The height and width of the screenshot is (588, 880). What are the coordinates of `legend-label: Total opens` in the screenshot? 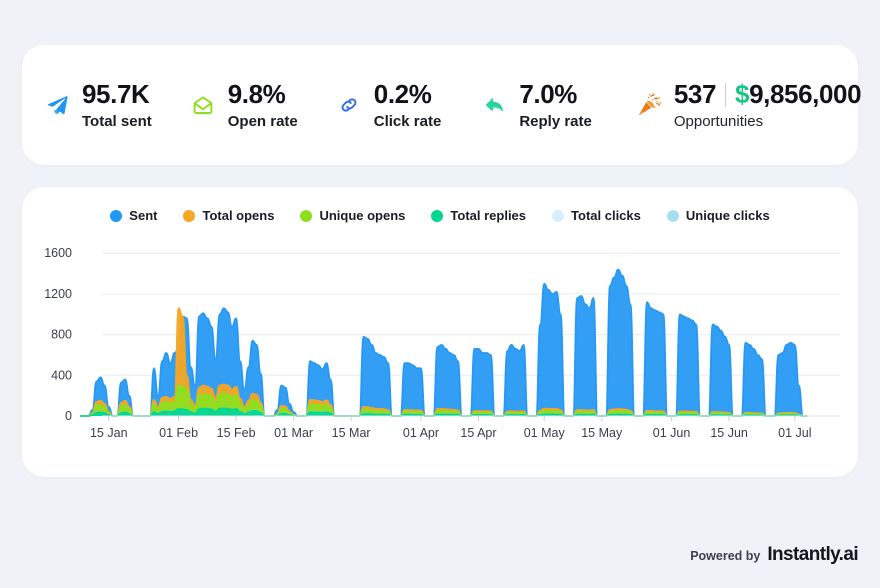 It's located at (238, 215).